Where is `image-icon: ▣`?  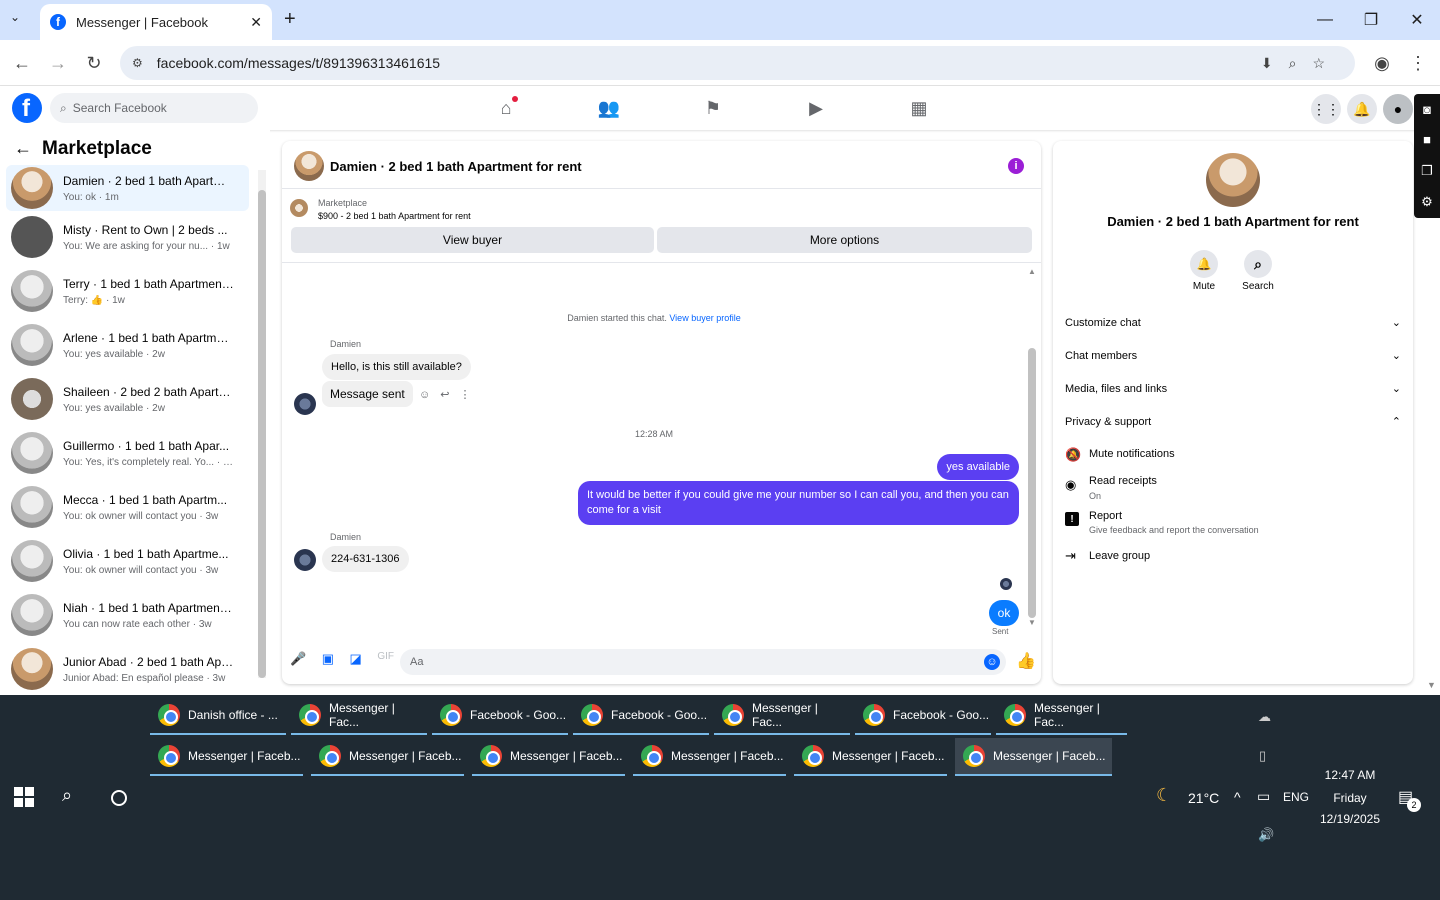
image-icon: ▣ is located at coordinates (328, 659).